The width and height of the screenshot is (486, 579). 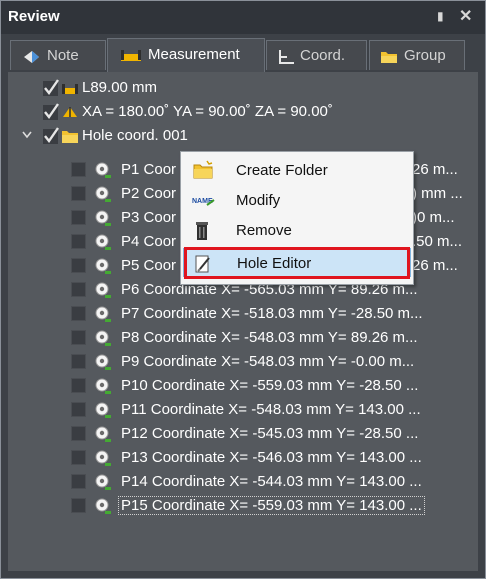 I want to click on trash-icon, so click(x=202, y=231).